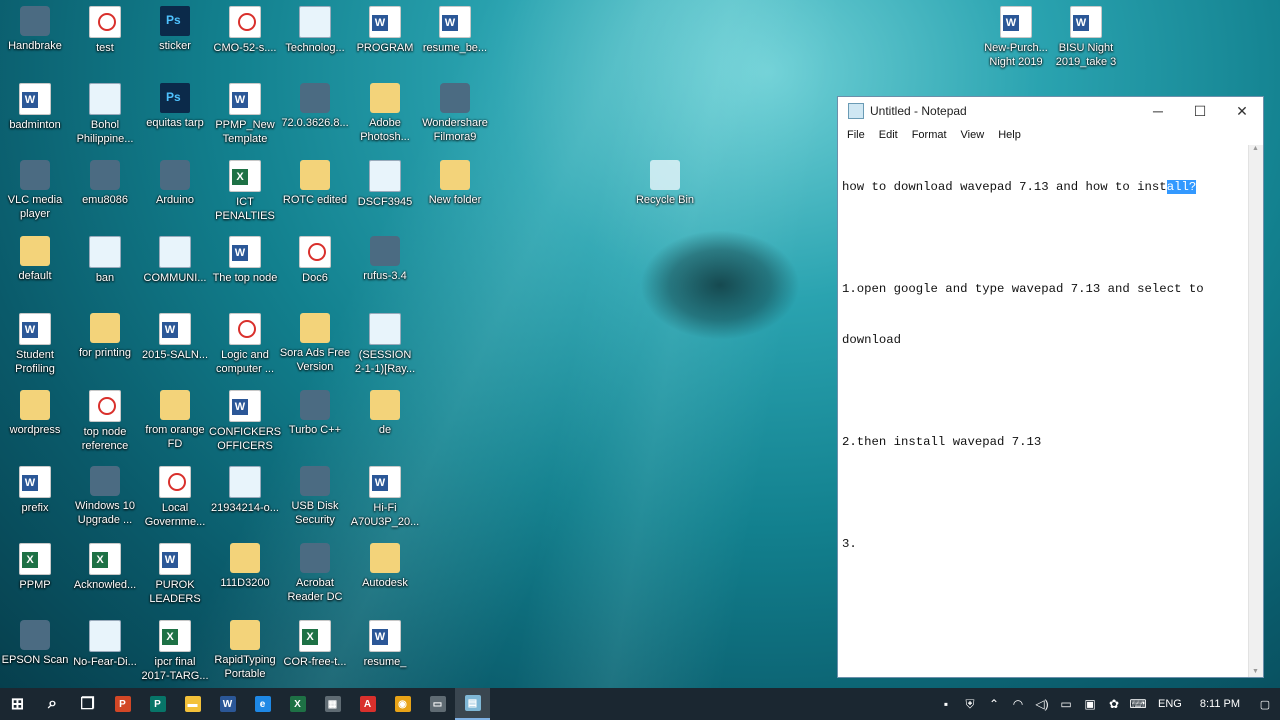 The height and width of the screenshot is (720, 1280). Describe the element at coordinates (1009, 135) in the screenshot. I see `menu-help: Help` at that location.